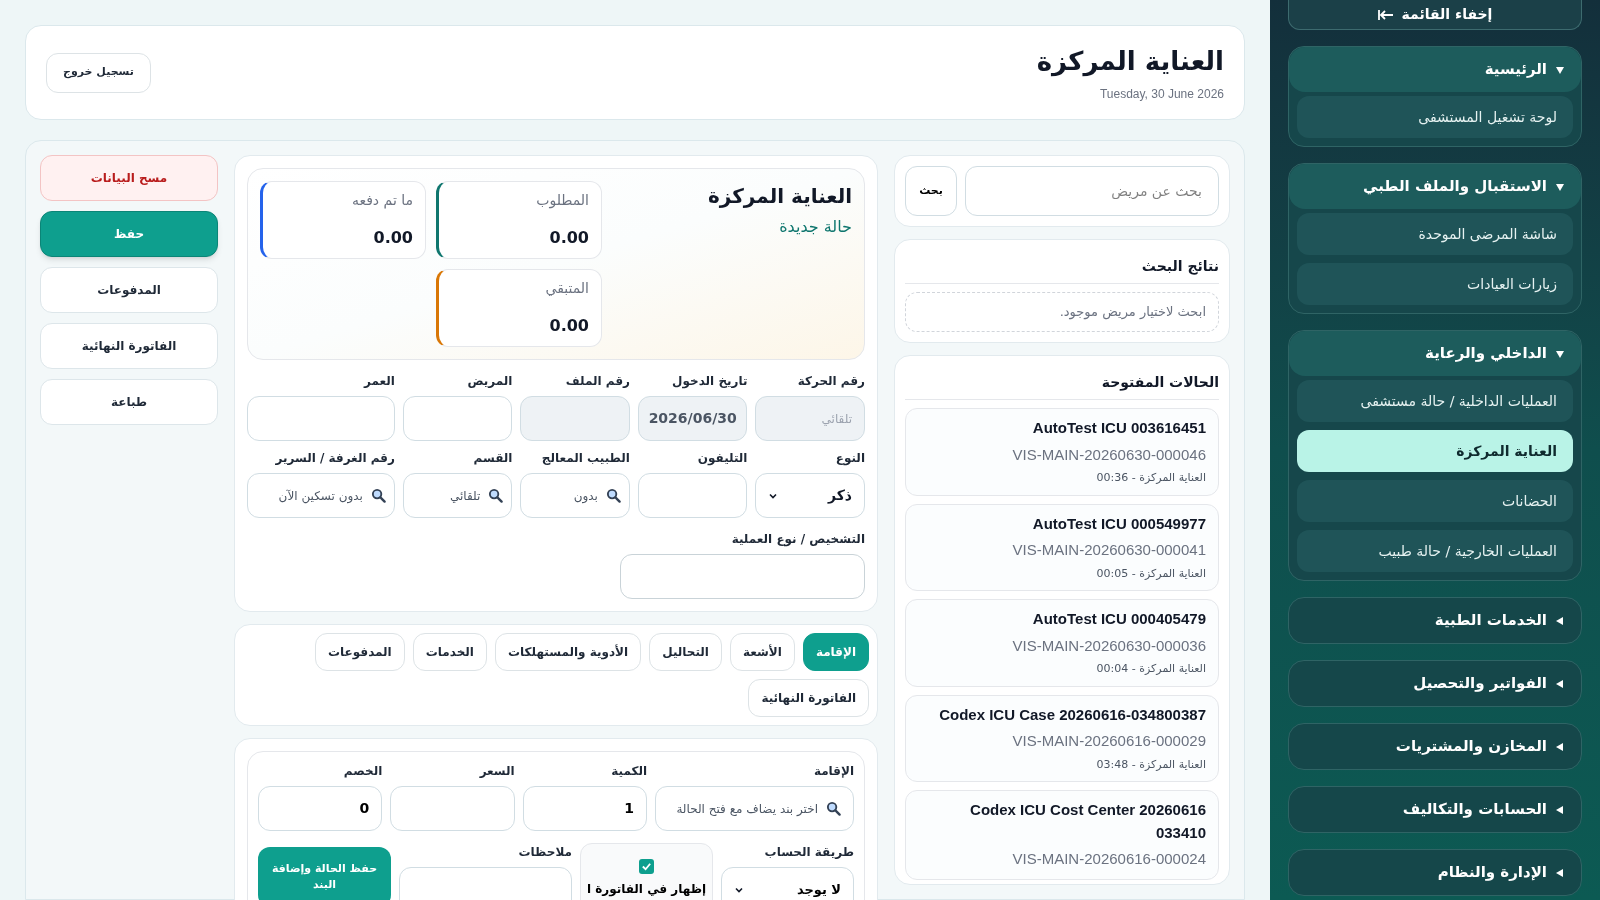  What do you see at coordinates (449, 652) in the screenshot?
I see `tab: الخدمات` at bounding box center [449, 652].